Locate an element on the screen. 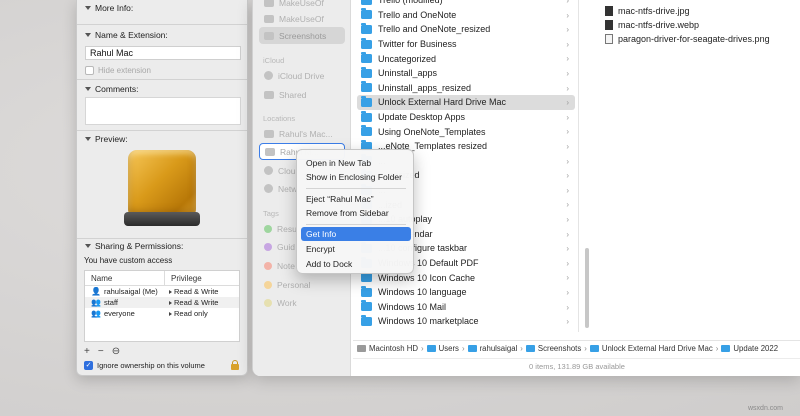 The height and width of the screenshot is (416, 800). row-privilege: Read only is located at coordinates (191, 313).